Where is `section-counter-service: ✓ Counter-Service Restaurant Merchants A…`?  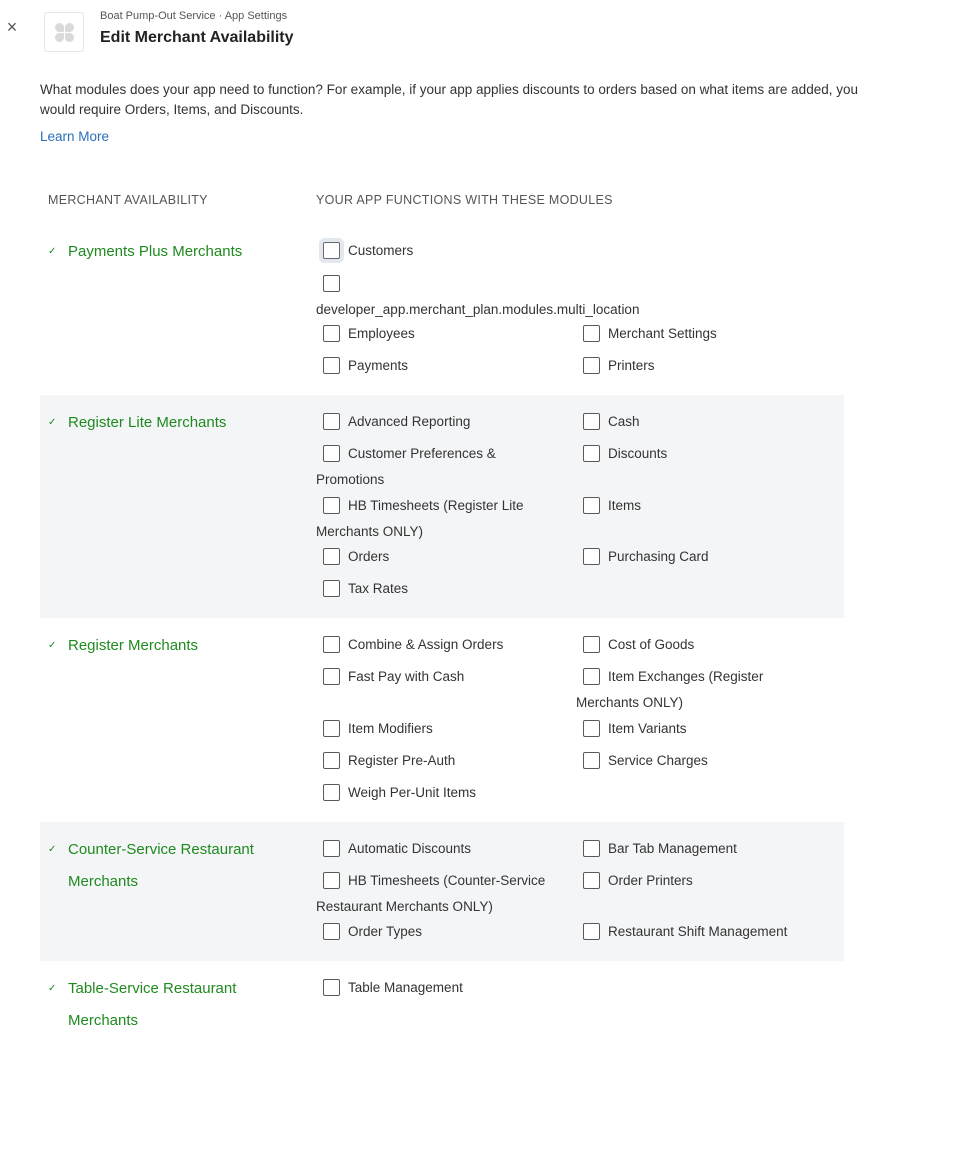 section-counter-service: ✓ Counter-Service Restaurant Merchants A… is located at coordinates (442, 891).